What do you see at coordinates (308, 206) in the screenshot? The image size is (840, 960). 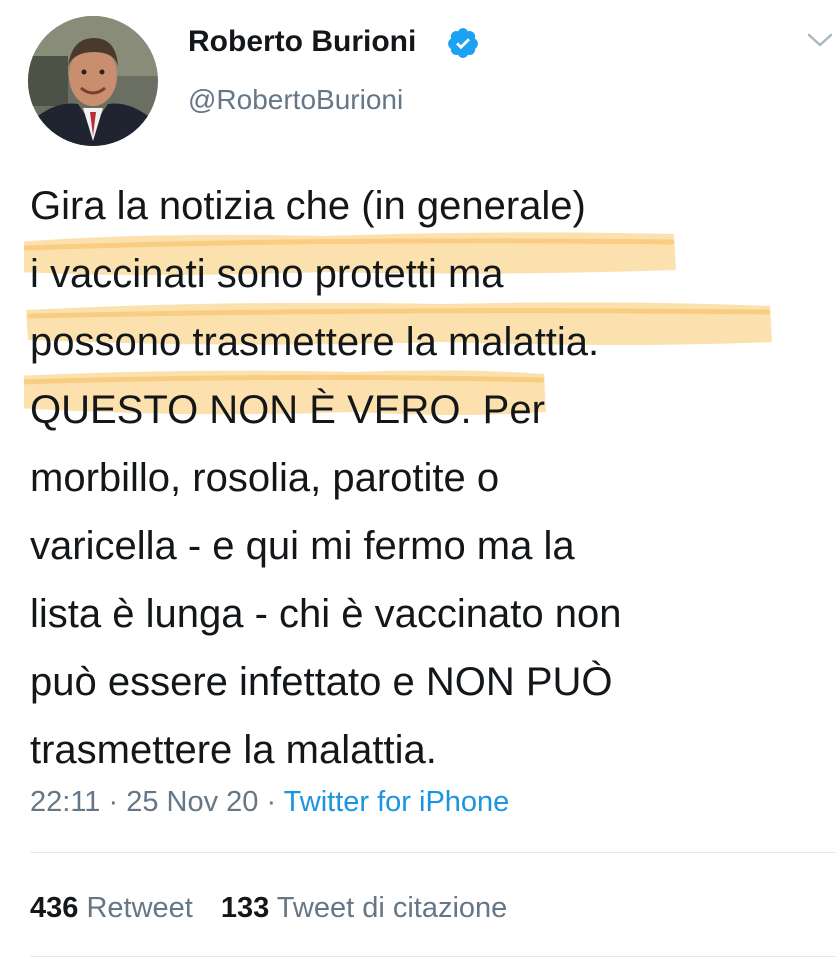 I see `tweet-line: Gira la notizia che (in generale)` at bounding box center [308, 206].